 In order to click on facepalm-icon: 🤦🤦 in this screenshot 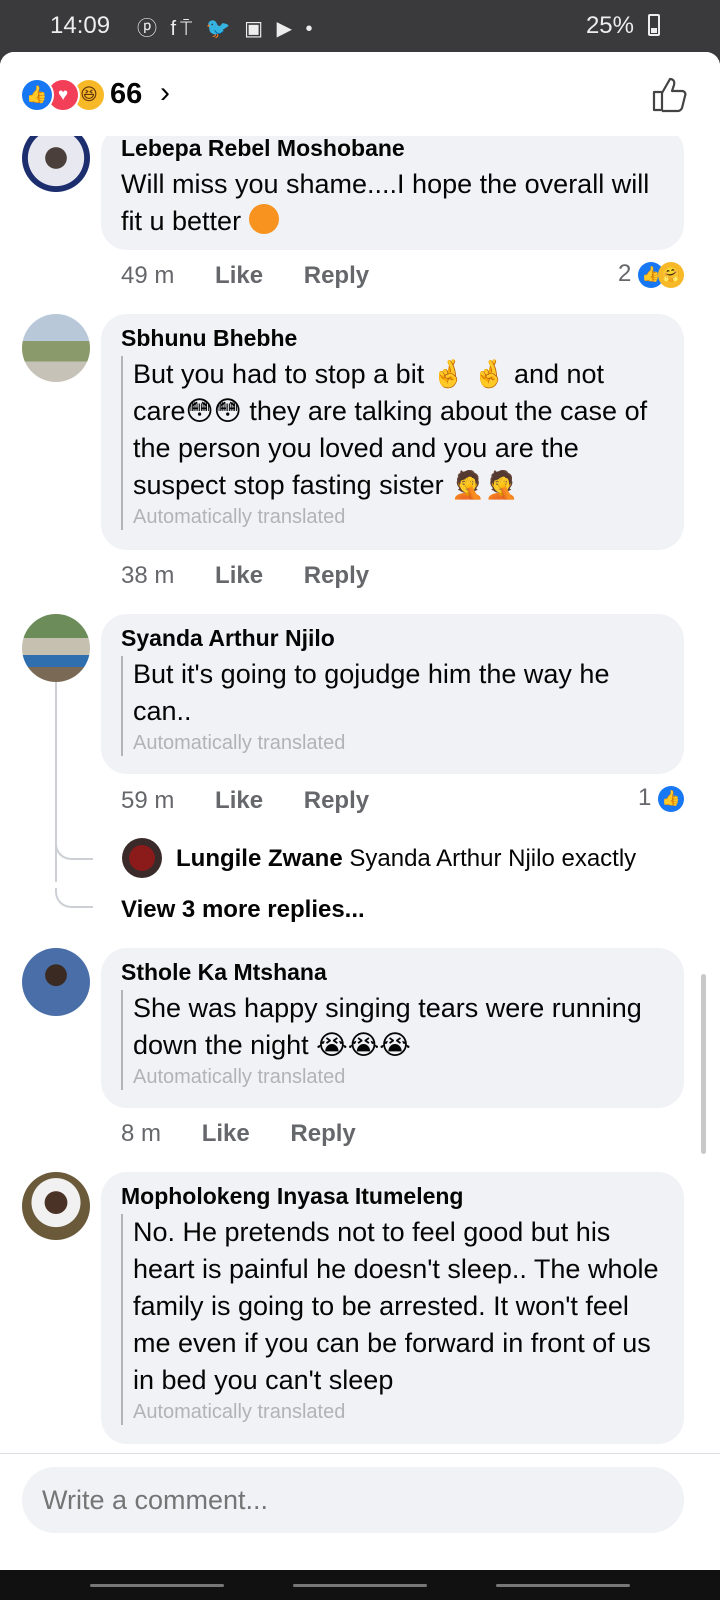, I will do `click(485, 485)`.